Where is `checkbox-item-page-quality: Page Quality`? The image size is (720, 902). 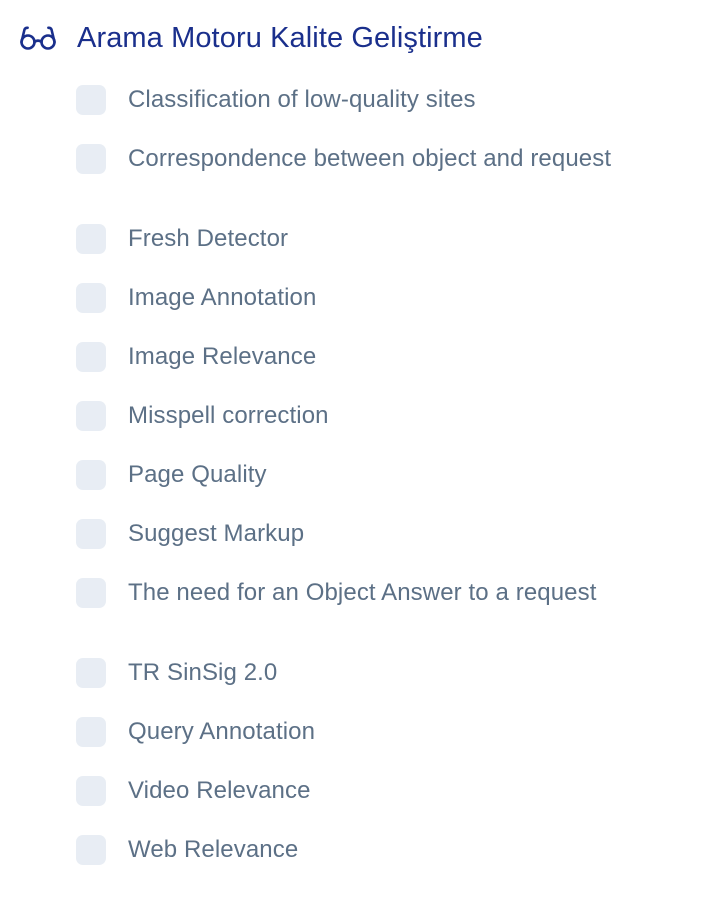
checkbox-item-page-quality: Page Quality is located at coordinates (171, 475).